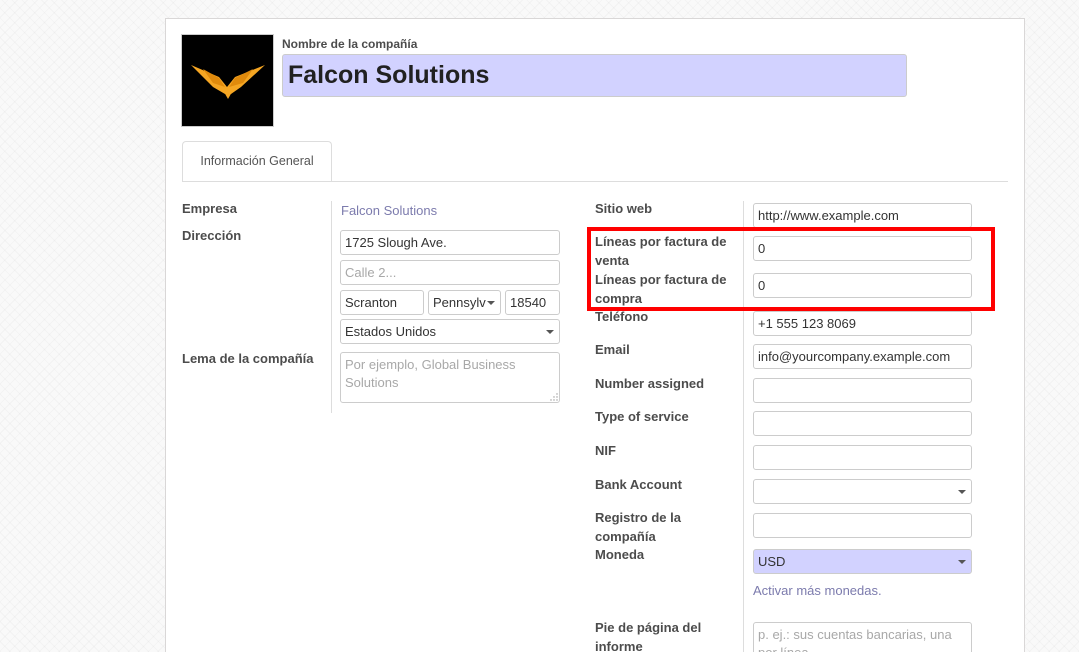 This screenshot has width=1079, height=652. I want to click on tagline-label: Lema de la compañía, so click(248, 358).